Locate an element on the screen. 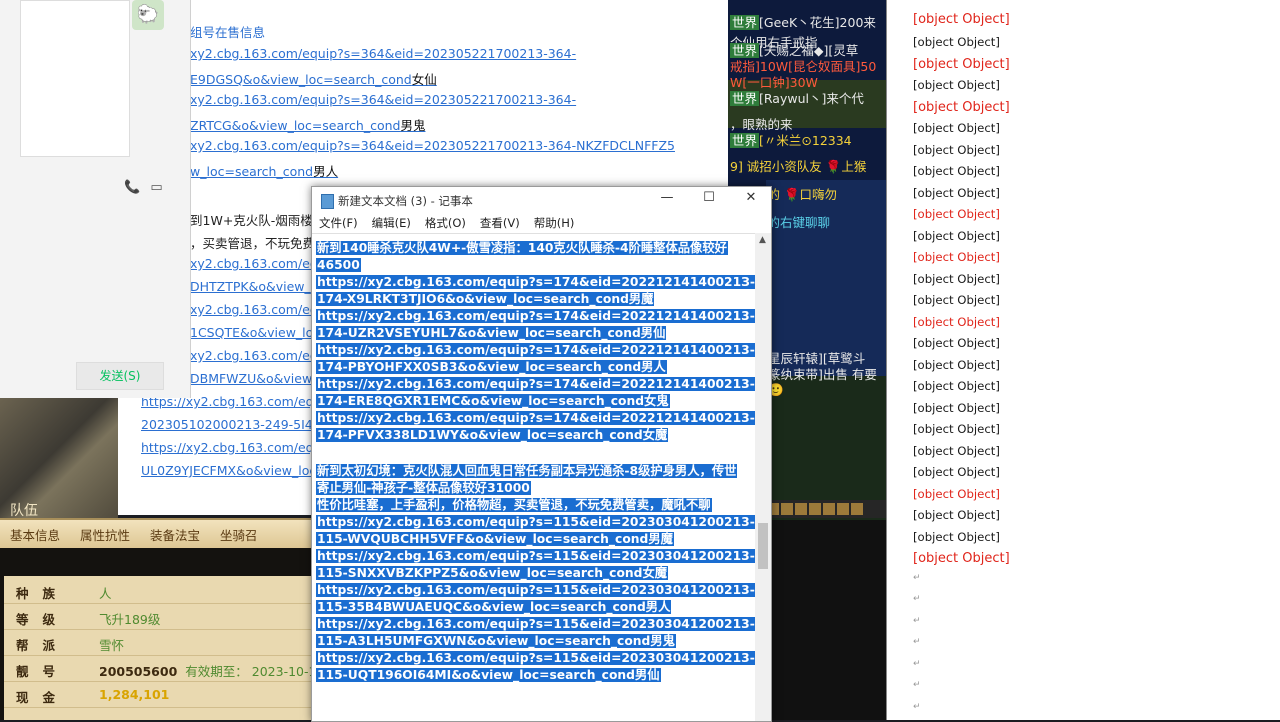  menu-item: 编辑(E) is located at coordinates (391, 223).